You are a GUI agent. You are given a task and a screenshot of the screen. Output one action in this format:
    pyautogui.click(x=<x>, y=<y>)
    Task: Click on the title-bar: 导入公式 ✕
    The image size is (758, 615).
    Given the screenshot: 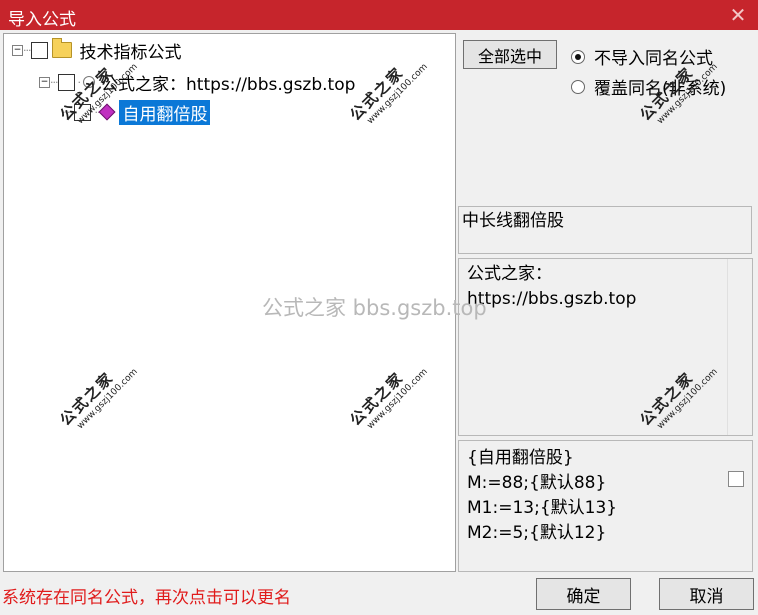 What is the action you would take?
    pyautogui.click(x=379, y=15)
    